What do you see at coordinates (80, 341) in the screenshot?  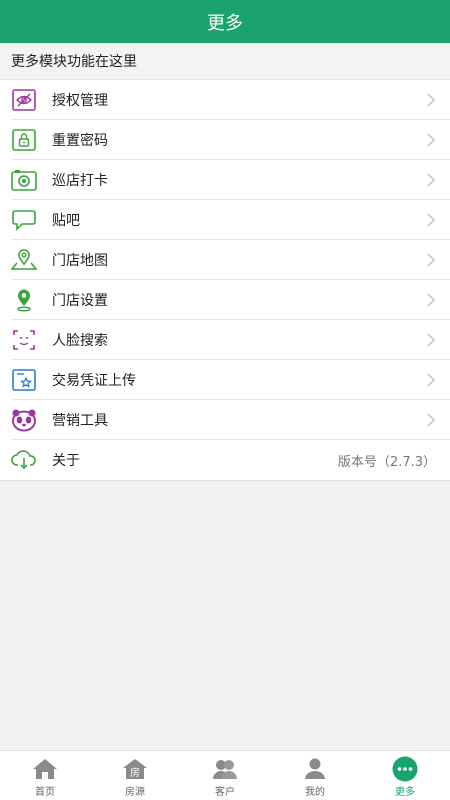 I see `menu-item-label: 人脸搜索` at bounding box center [80, 341].